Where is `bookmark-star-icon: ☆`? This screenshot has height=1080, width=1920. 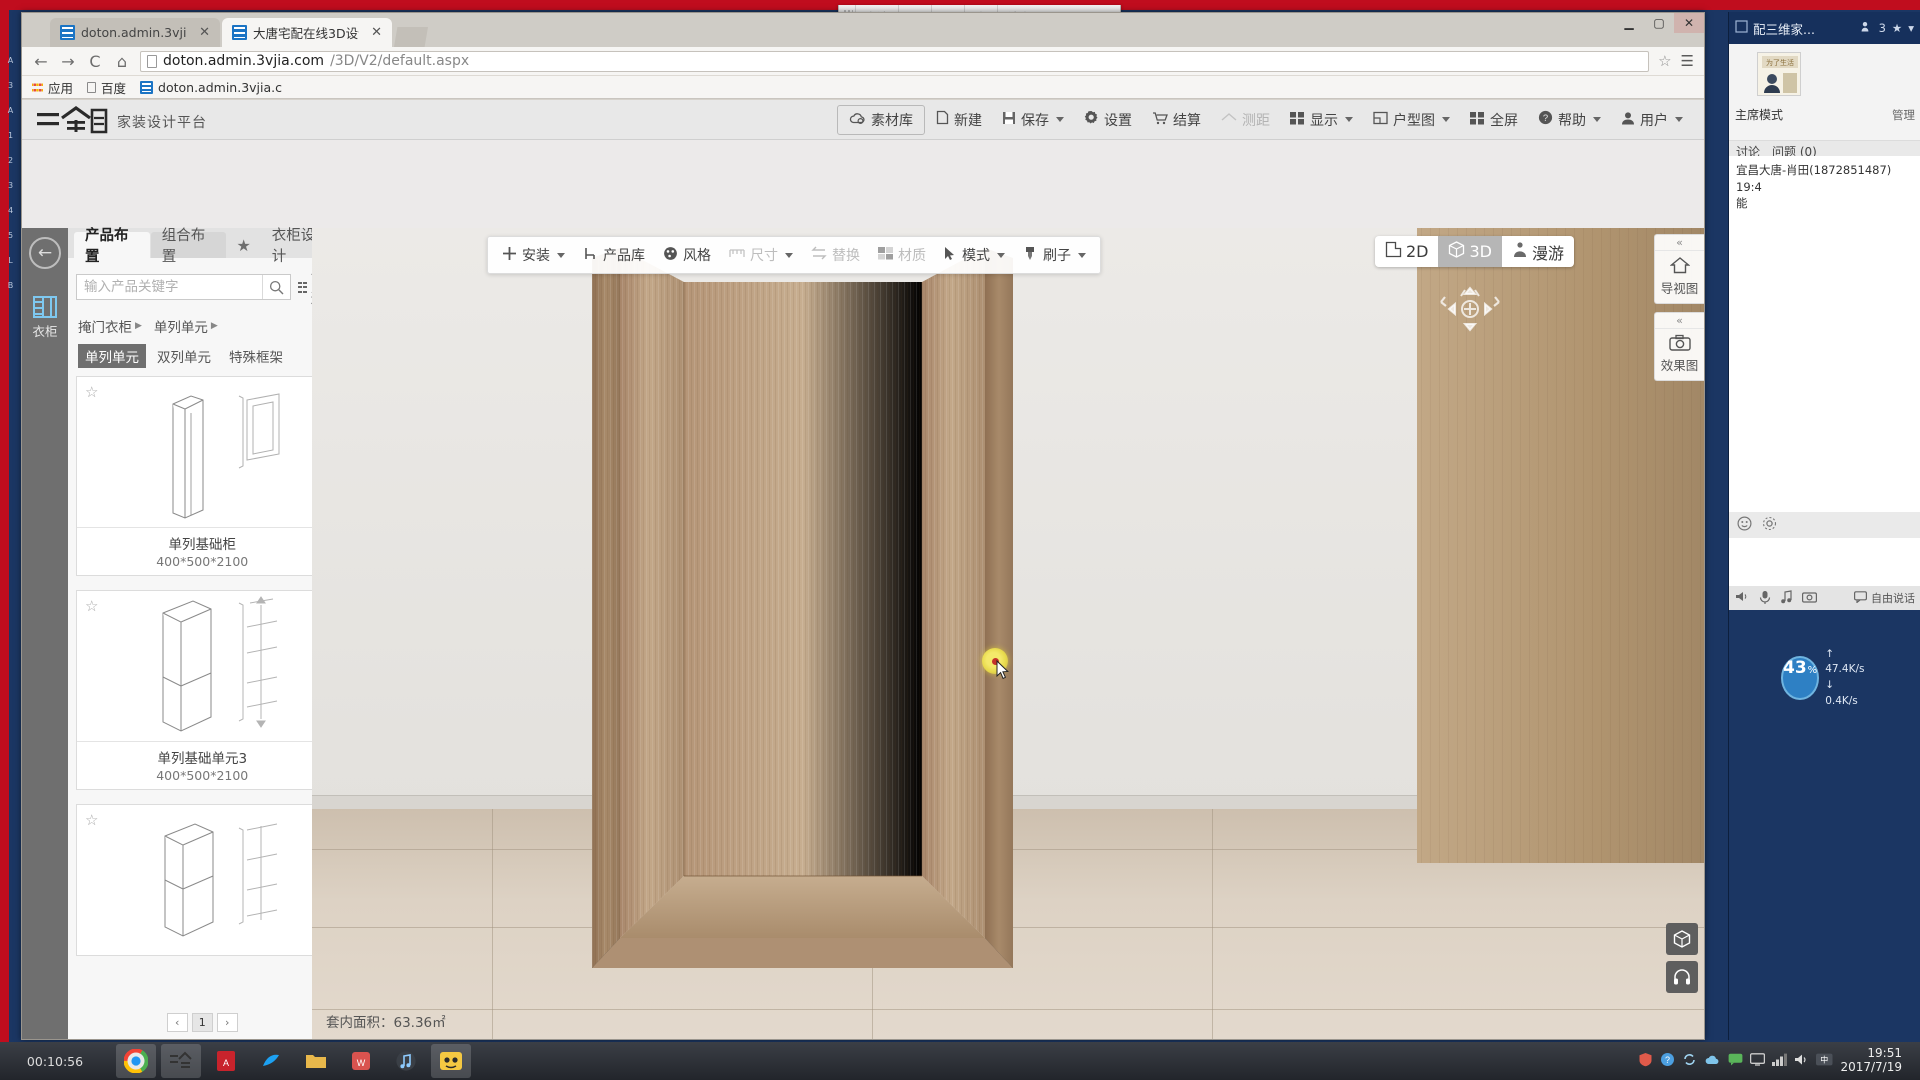 bookmark-star-icon: ☆ is located at coordinates (1664, 61).